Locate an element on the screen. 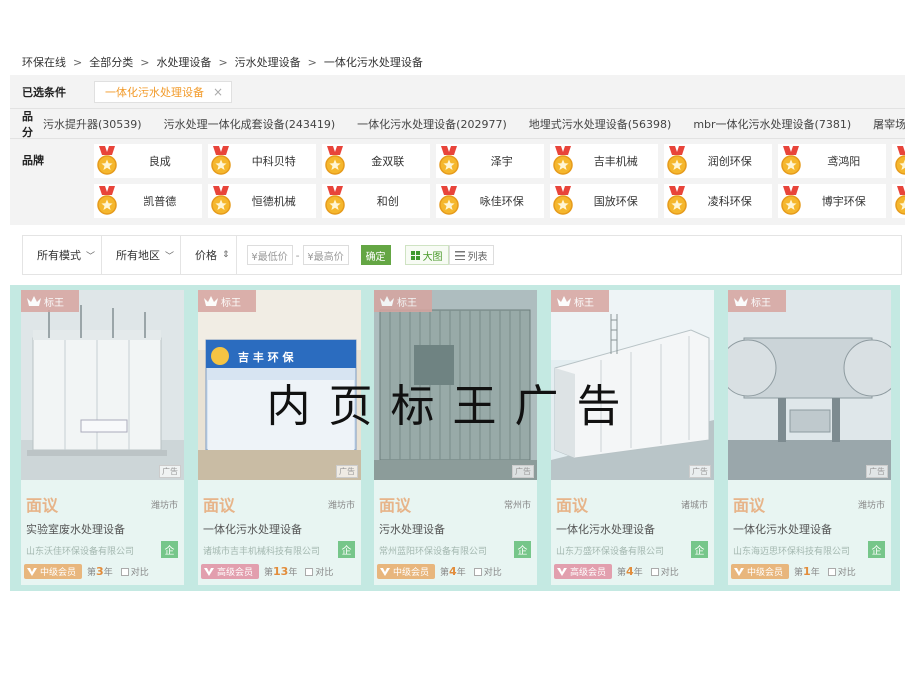  brand-item: 中科贝特 is located at coordinates (261, 161).